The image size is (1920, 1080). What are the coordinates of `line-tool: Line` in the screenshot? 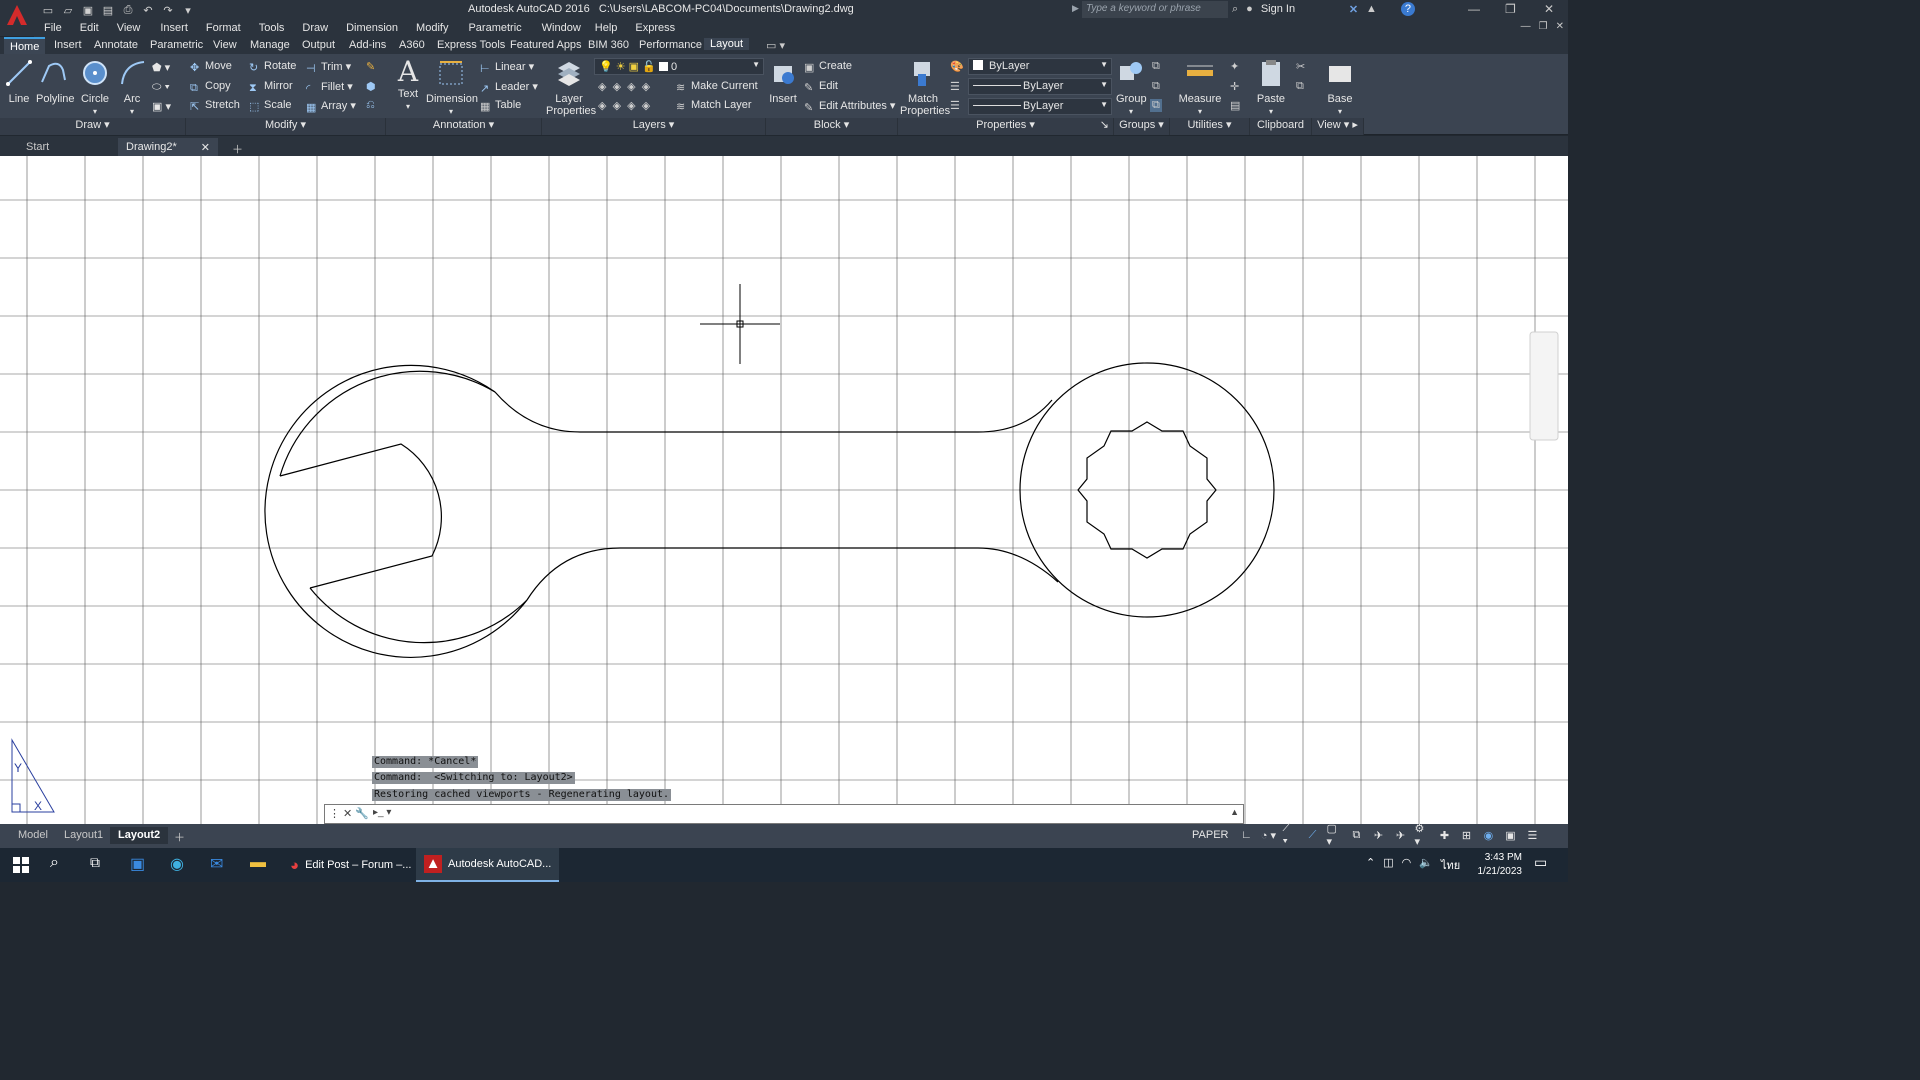 It's located at (19, 81).